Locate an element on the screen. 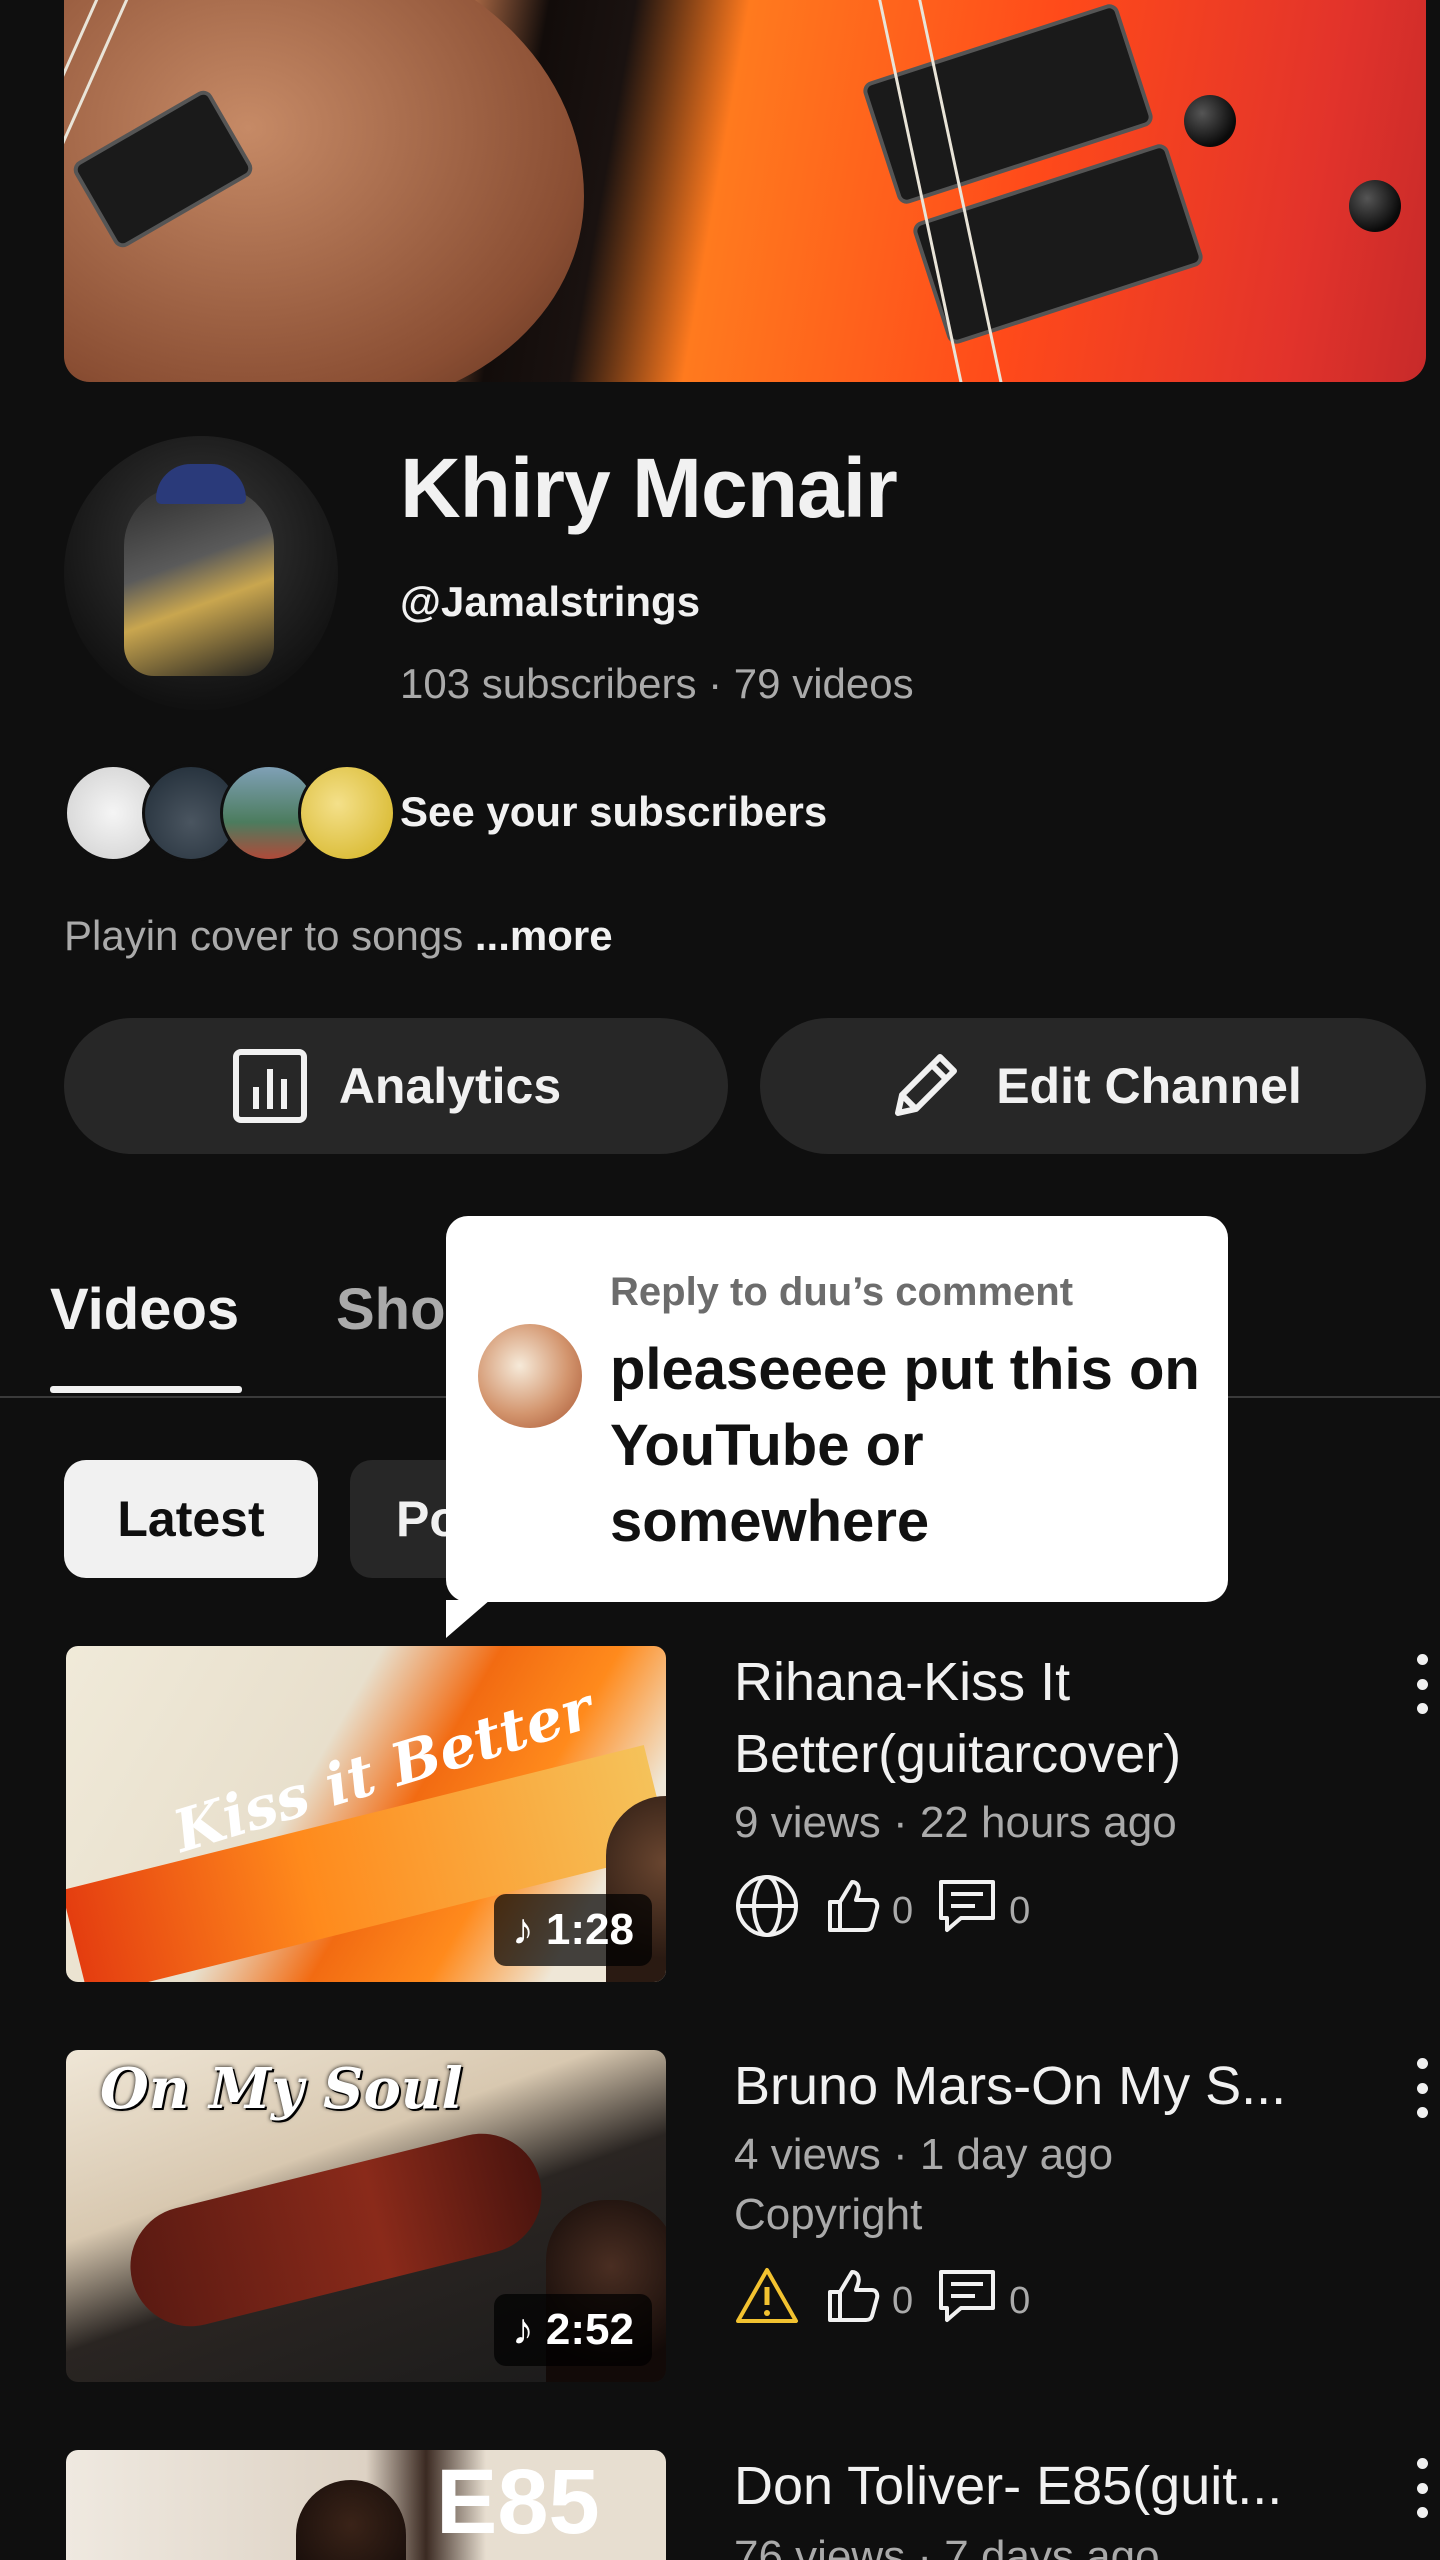 The width and height of the screenshot is (1440, 2560). video-thumbnail: E85 is located at coordinates (366, 2505).